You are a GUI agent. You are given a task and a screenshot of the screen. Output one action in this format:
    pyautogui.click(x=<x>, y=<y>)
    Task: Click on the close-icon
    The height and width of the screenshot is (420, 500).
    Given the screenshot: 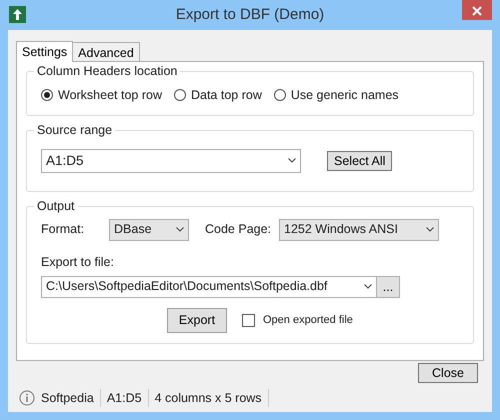 What is the action you would take?
    pyautogui.click(x=477, y=10)
    